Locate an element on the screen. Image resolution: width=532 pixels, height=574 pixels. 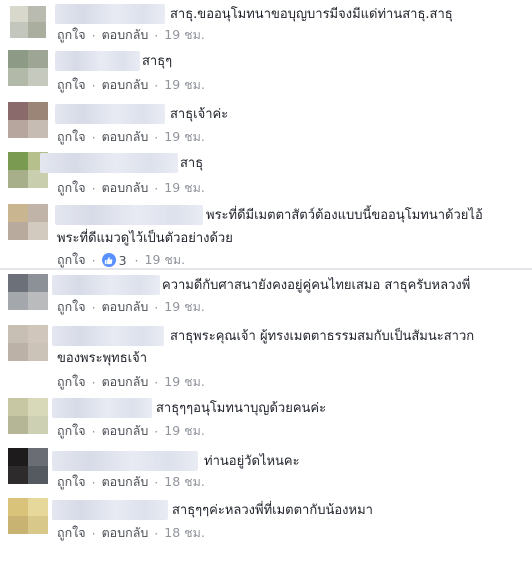
comment-text: ท่านอยู่วัดไหนคะ is located at coordinates (252, 461).